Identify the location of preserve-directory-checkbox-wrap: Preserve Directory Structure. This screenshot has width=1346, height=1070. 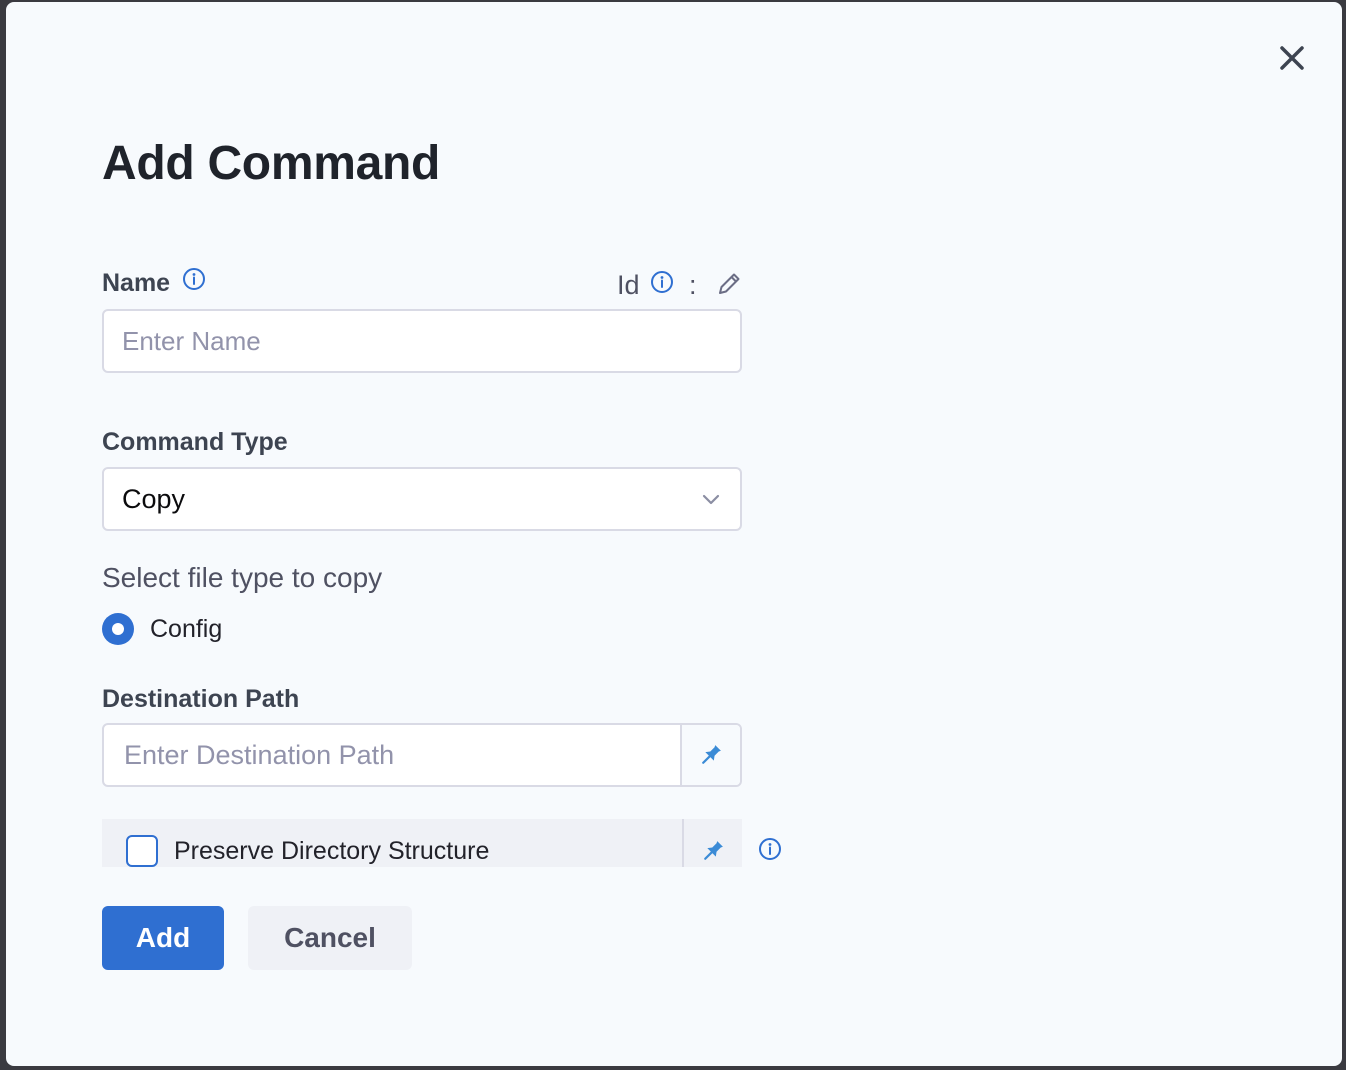
(392, 843).